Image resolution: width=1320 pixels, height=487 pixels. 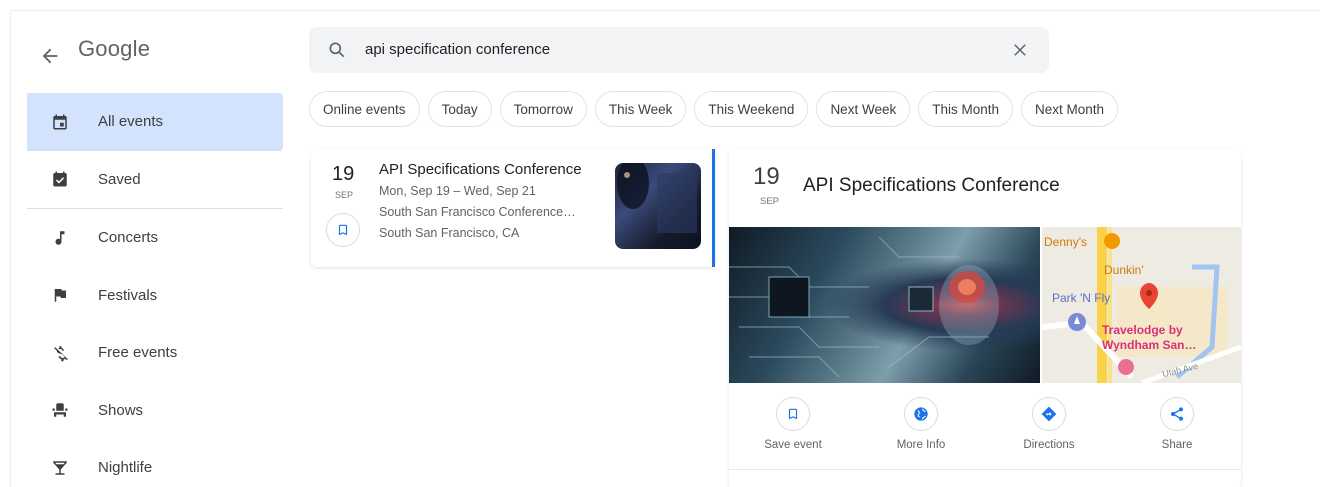 I want to click on action-label: Save event, so click(x=793, y=445).